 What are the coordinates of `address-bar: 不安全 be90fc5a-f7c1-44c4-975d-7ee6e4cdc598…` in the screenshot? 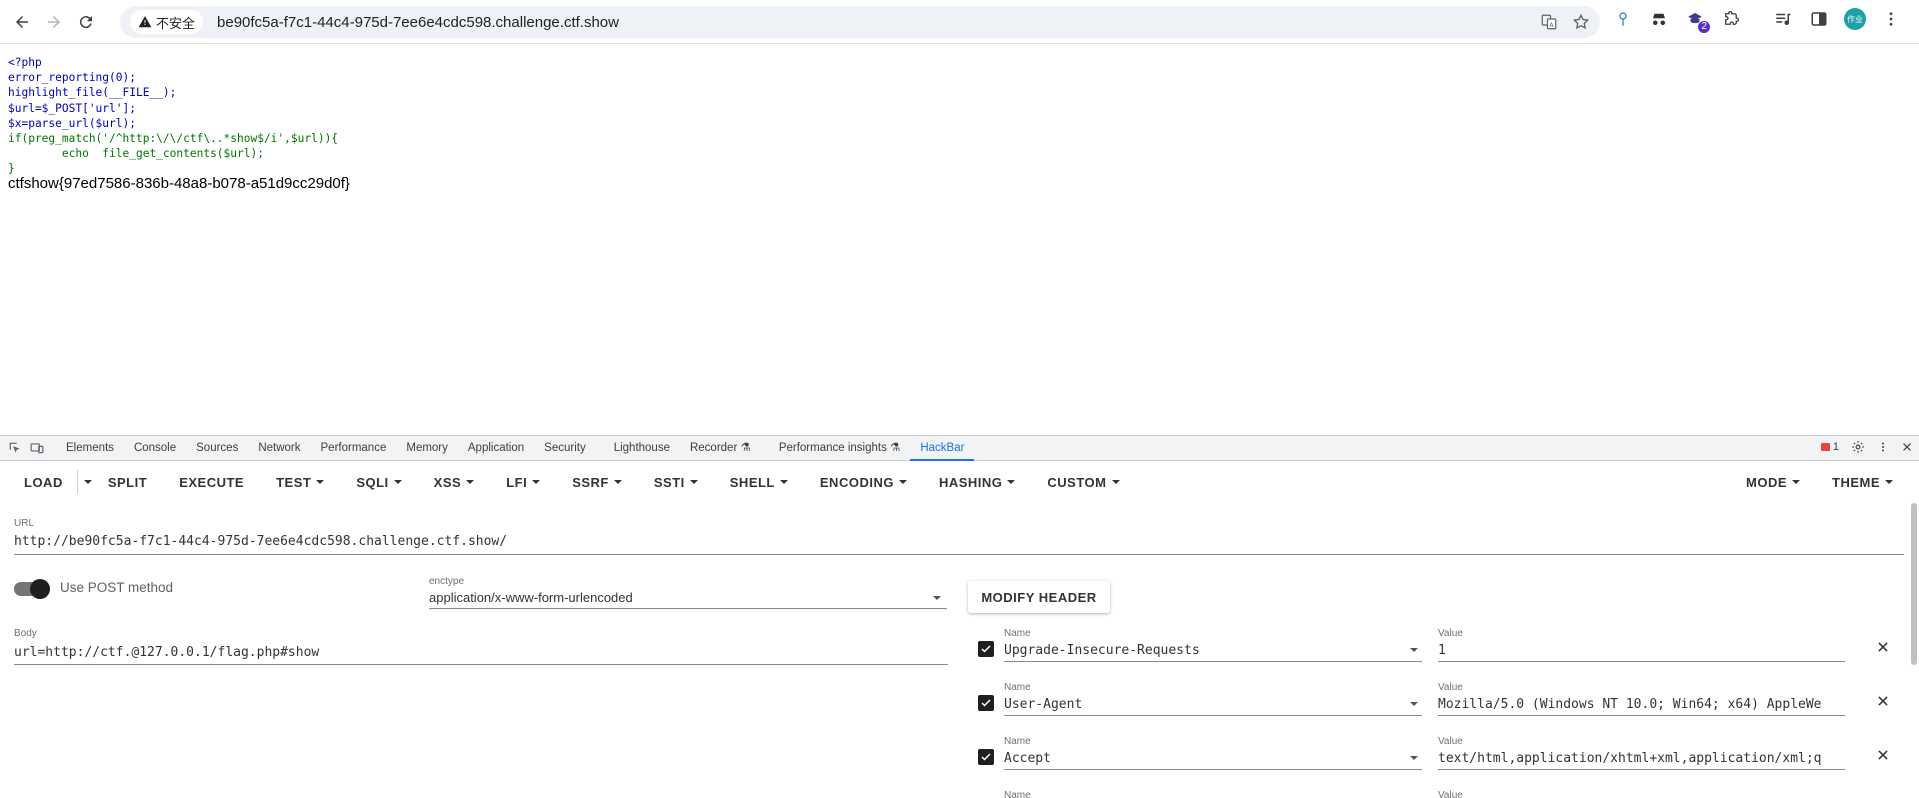 It's located at (860, 22).